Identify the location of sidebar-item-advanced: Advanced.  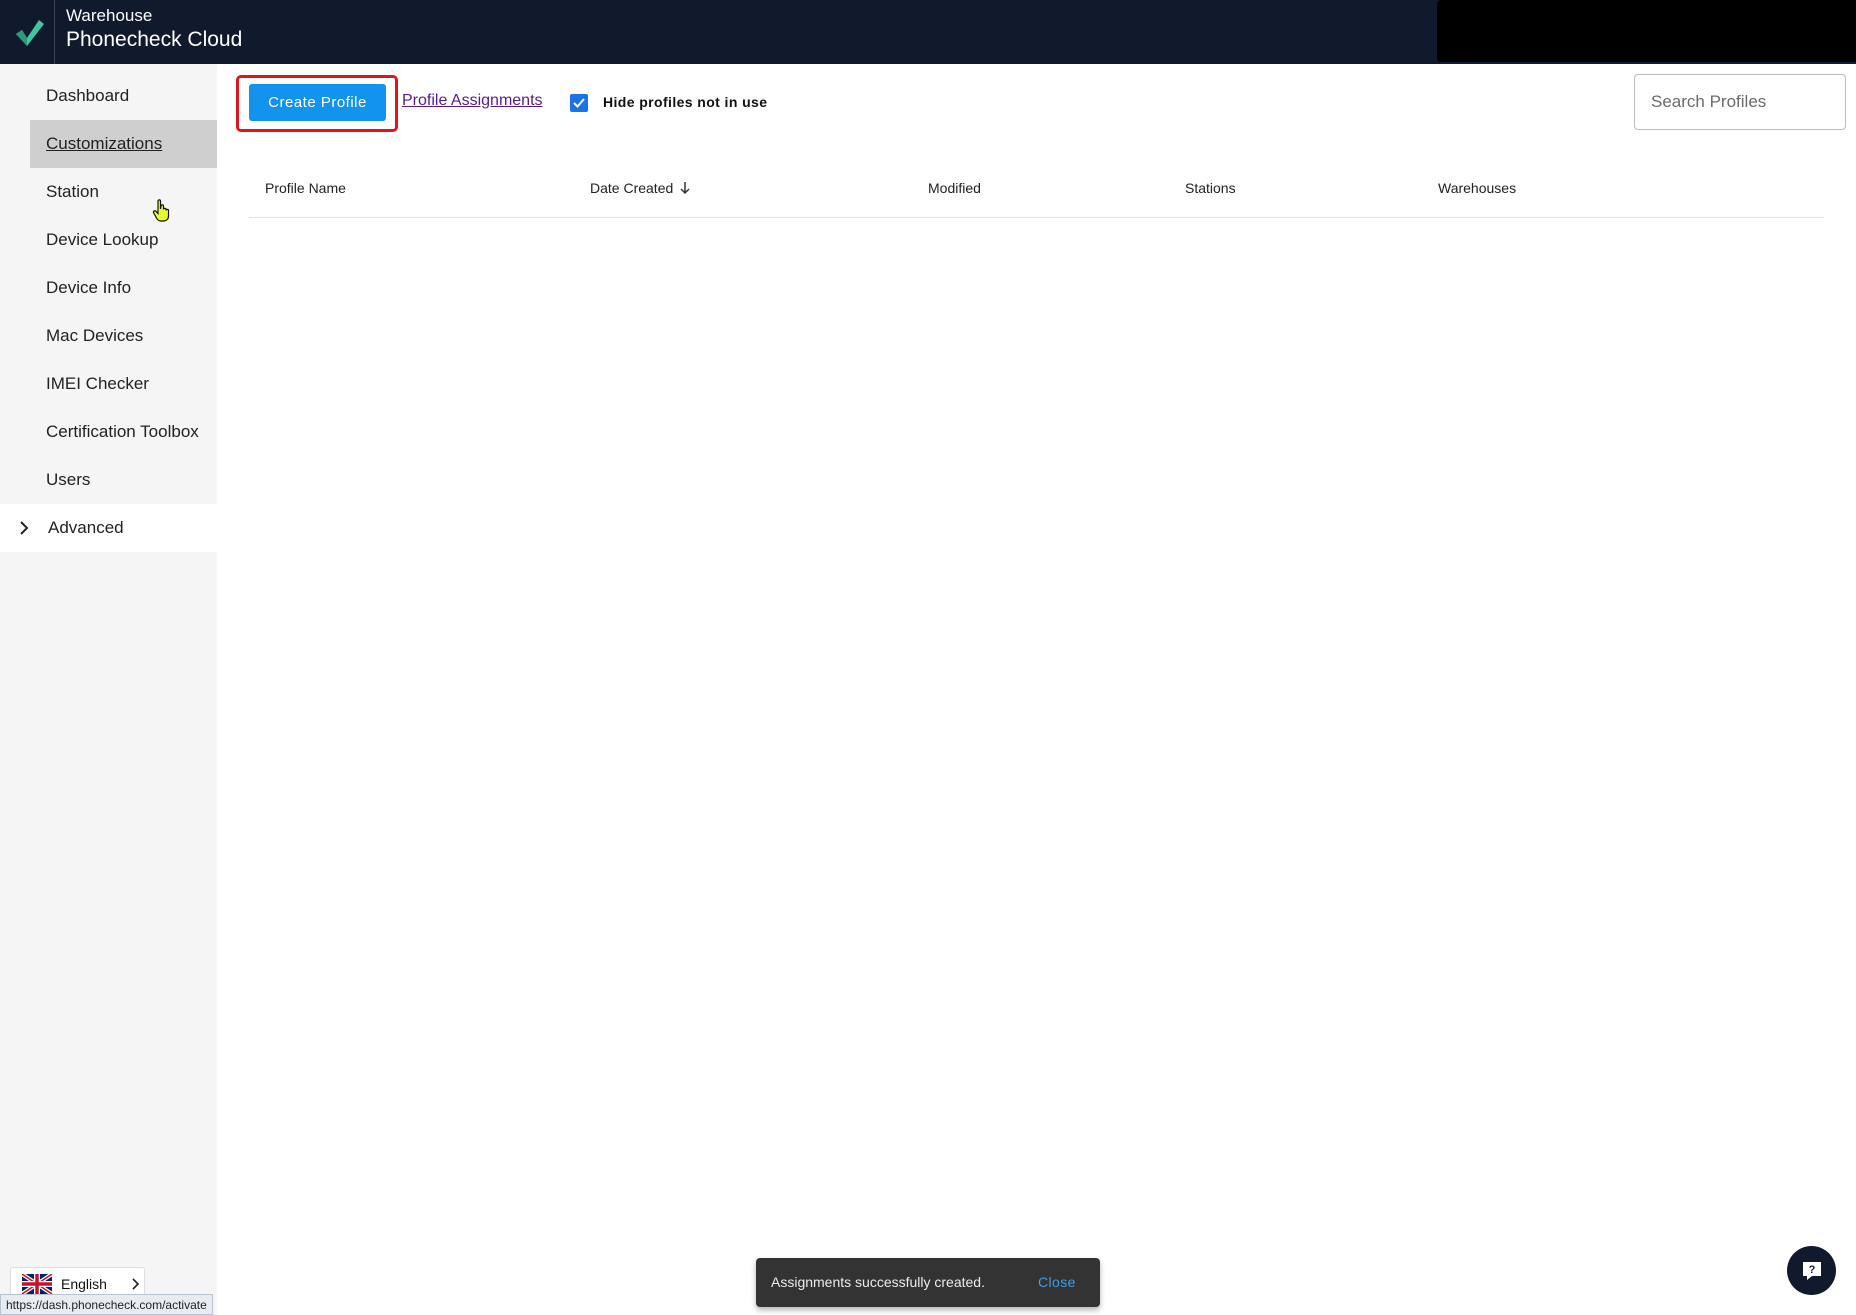
(108, 528).